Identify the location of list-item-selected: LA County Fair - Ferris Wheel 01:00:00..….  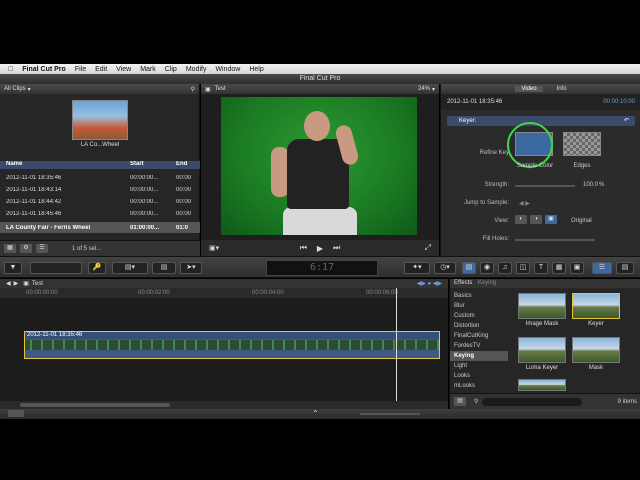
(100, 227).